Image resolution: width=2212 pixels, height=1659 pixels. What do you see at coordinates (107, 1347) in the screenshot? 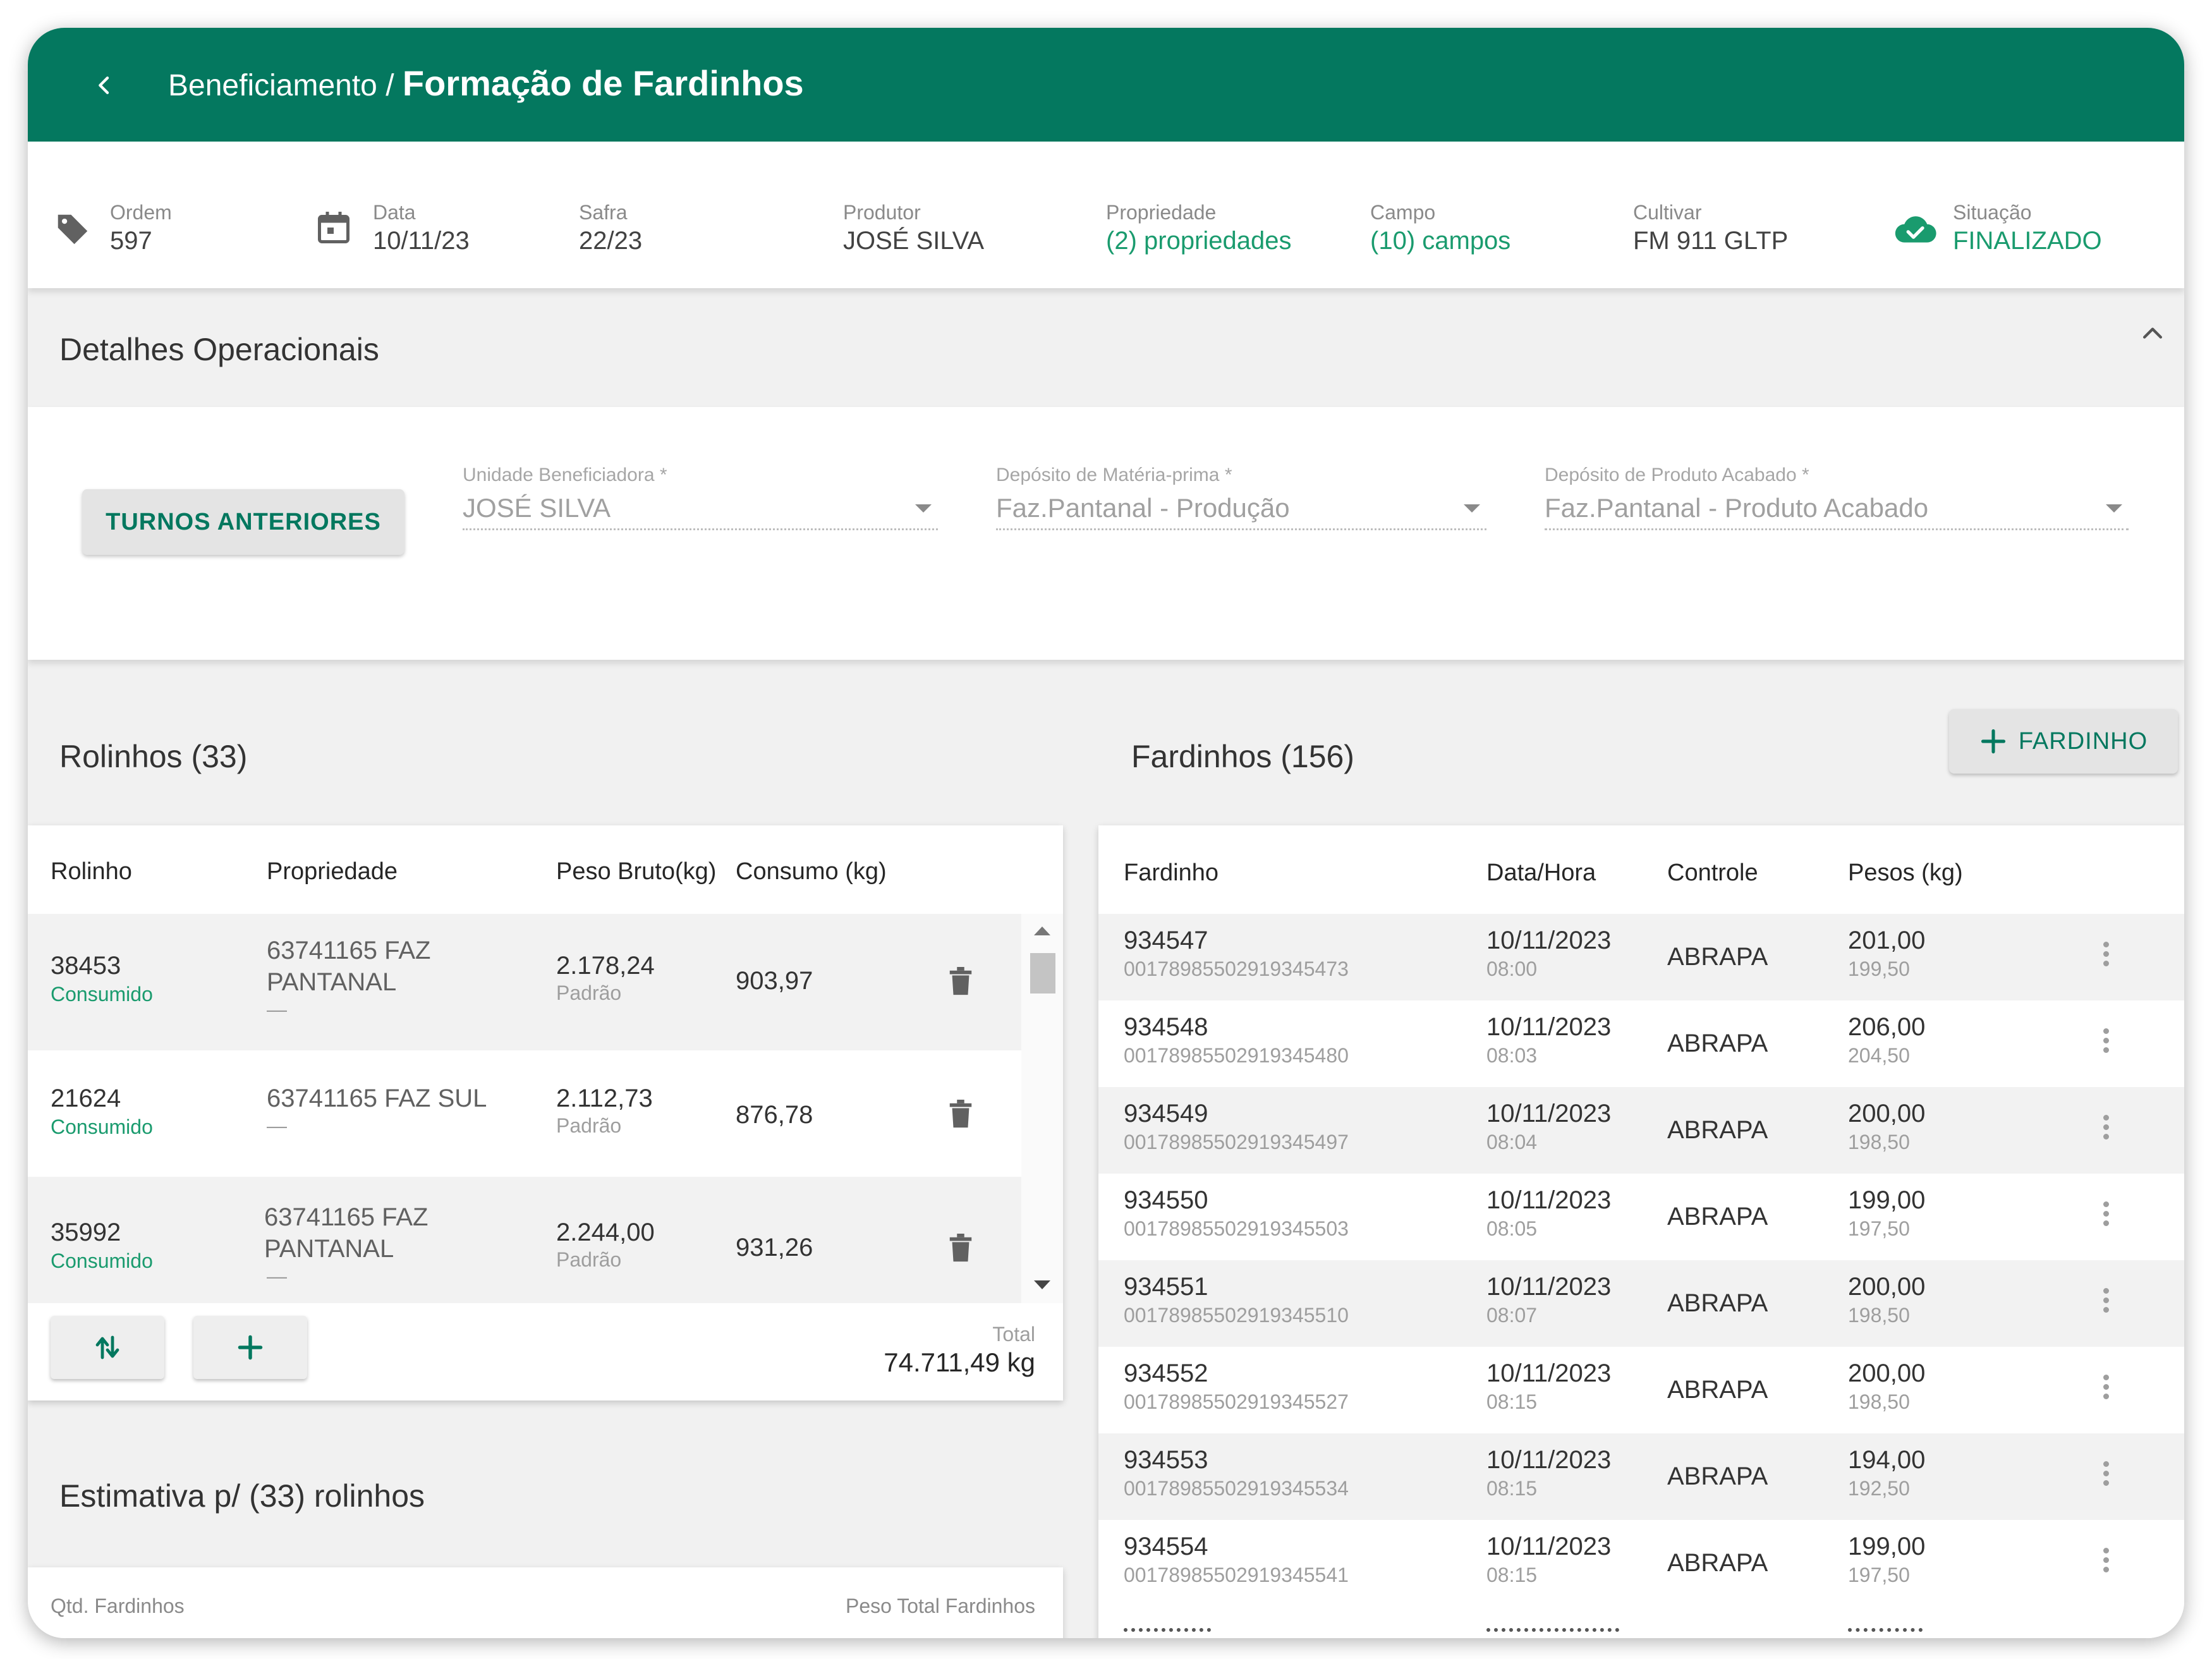
I see `sort-button` at bounding box center [107, 1347].